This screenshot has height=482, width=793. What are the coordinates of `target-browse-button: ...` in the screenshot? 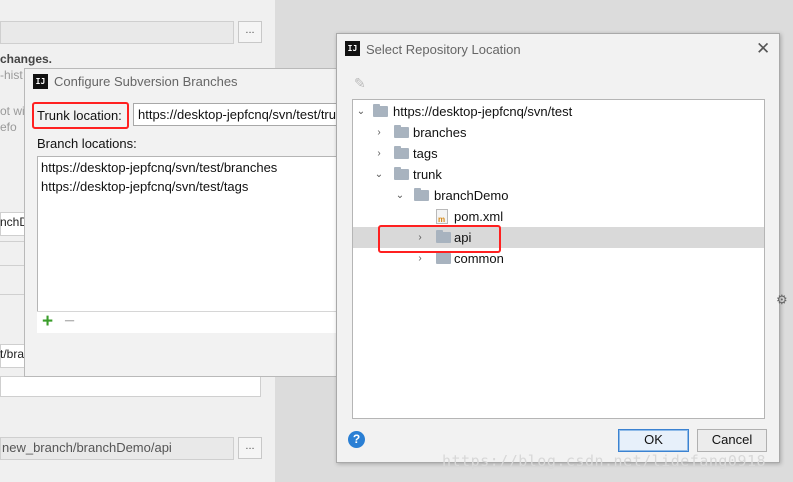 It's located at (250, 448).